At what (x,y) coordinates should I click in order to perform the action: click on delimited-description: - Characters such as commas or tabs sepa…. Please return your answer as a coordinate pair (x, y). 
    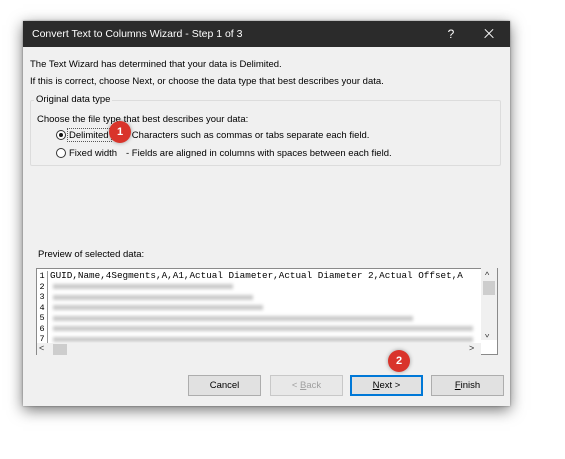
    Looking at the image, I should click on (248, 135).